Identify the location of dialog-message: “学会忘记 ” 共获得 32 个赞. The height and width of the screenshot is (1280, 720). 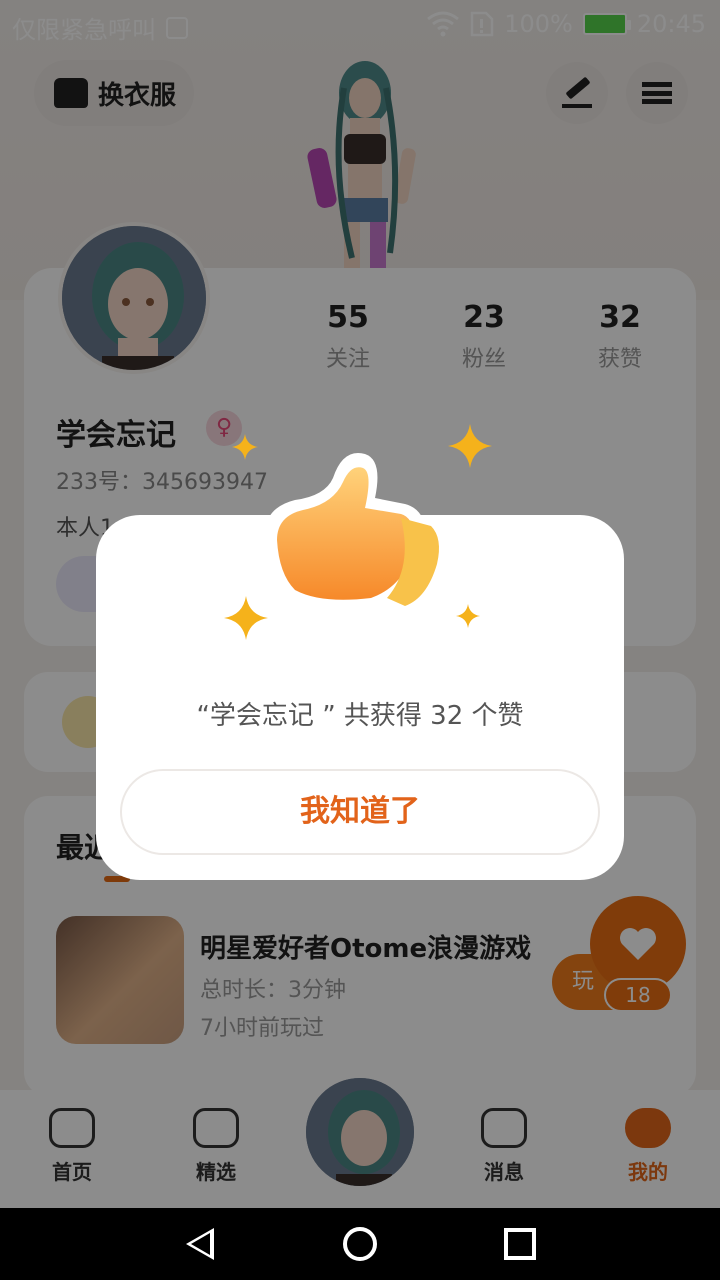
(360, 716).